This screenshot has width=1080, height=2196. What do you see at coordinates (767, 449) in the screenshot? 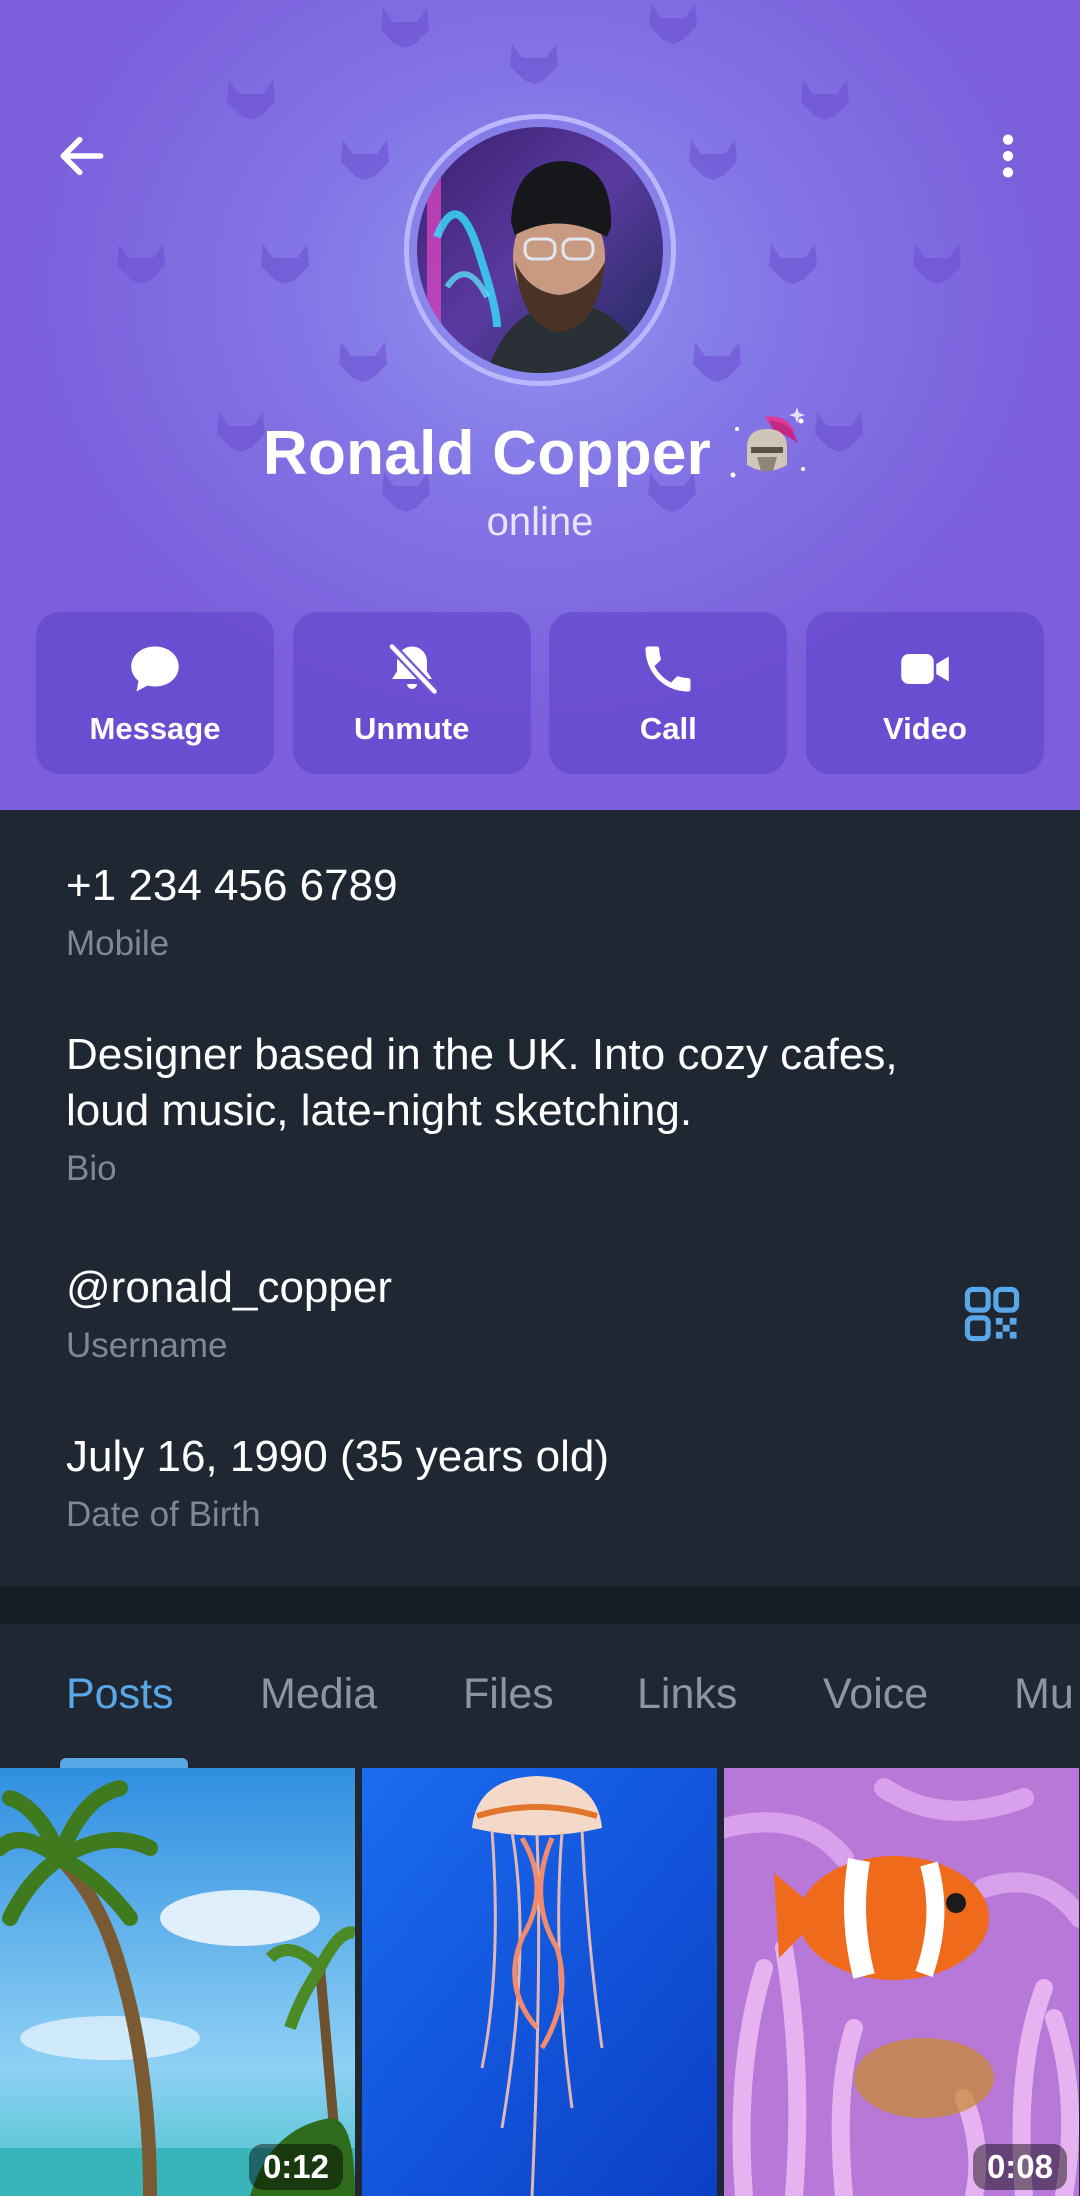
I see `knight-helmet-emoji-icon` at bounding box center [767, 449].